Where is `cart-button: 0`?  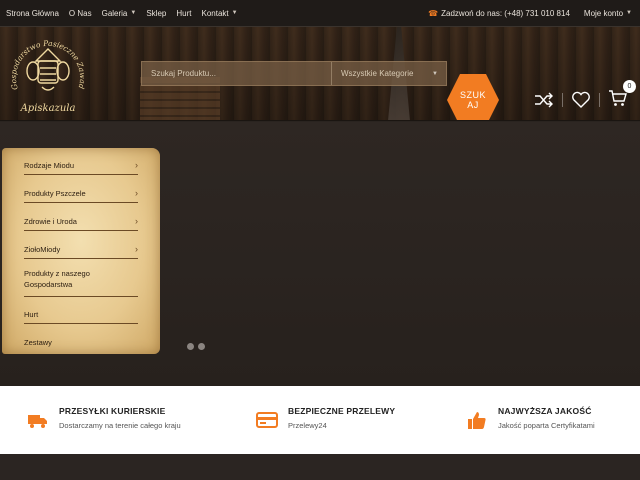 cart-button: 0 is located at coordinates (622, 95).